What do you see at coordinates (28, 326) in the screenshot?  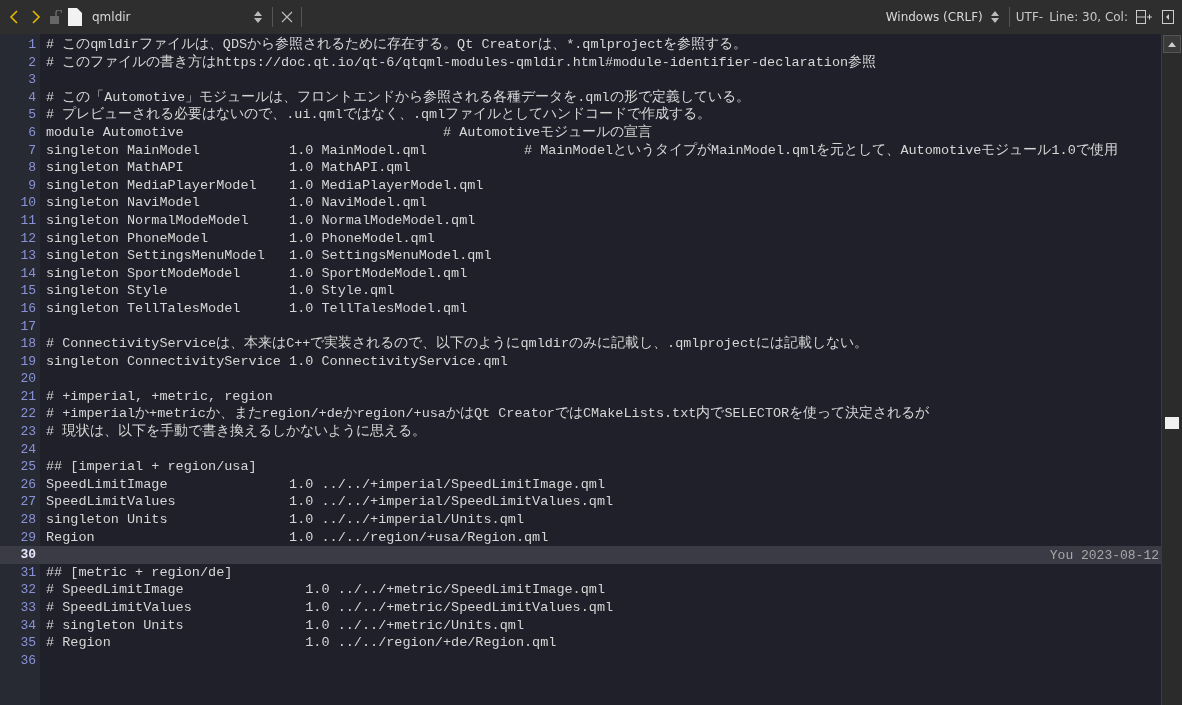 I see `line-number: 17` at bounding box center [28, 326].